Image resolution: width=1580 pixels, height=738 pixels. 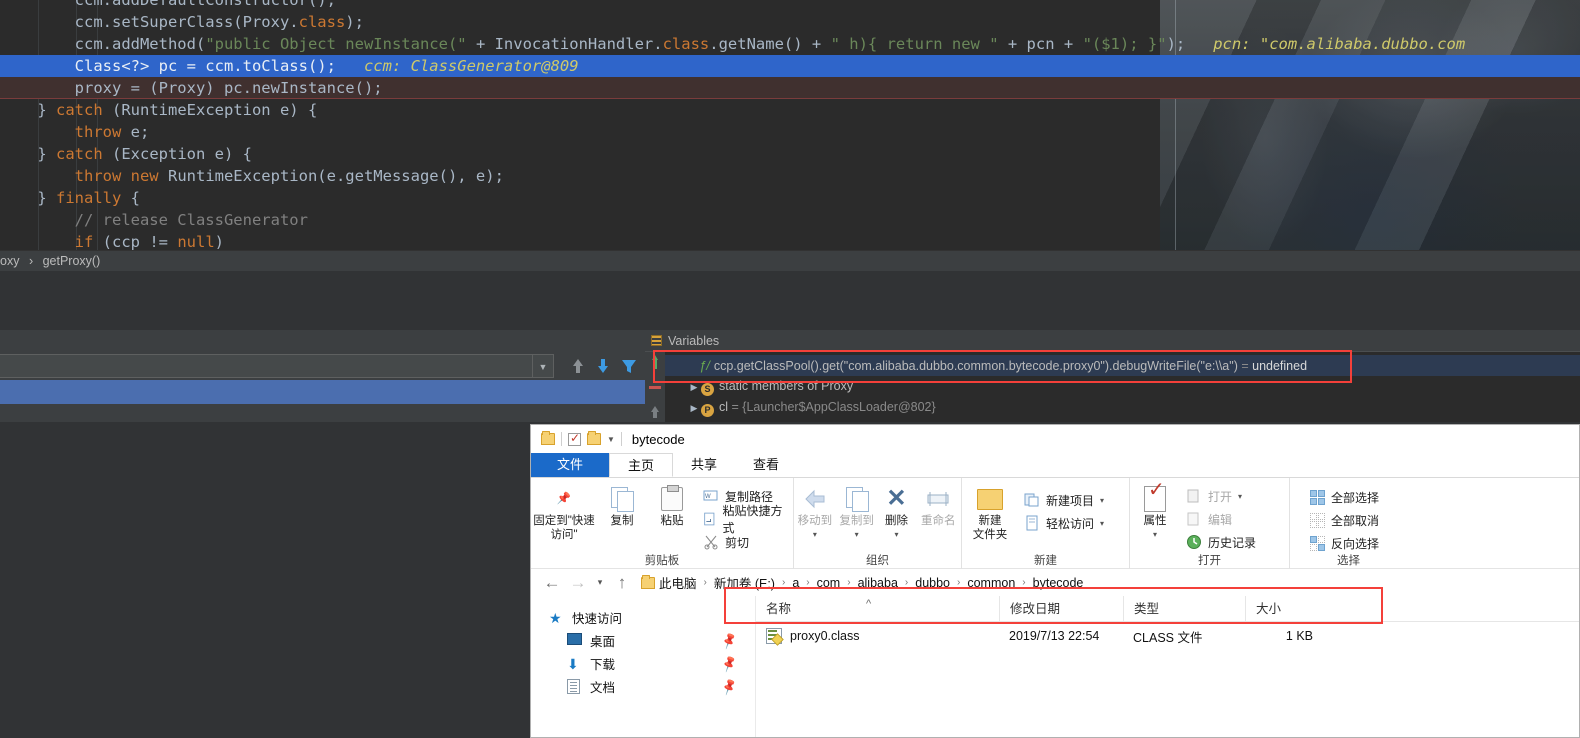 I want to click on debugger-rail-icons, so click(x=655, y=387).